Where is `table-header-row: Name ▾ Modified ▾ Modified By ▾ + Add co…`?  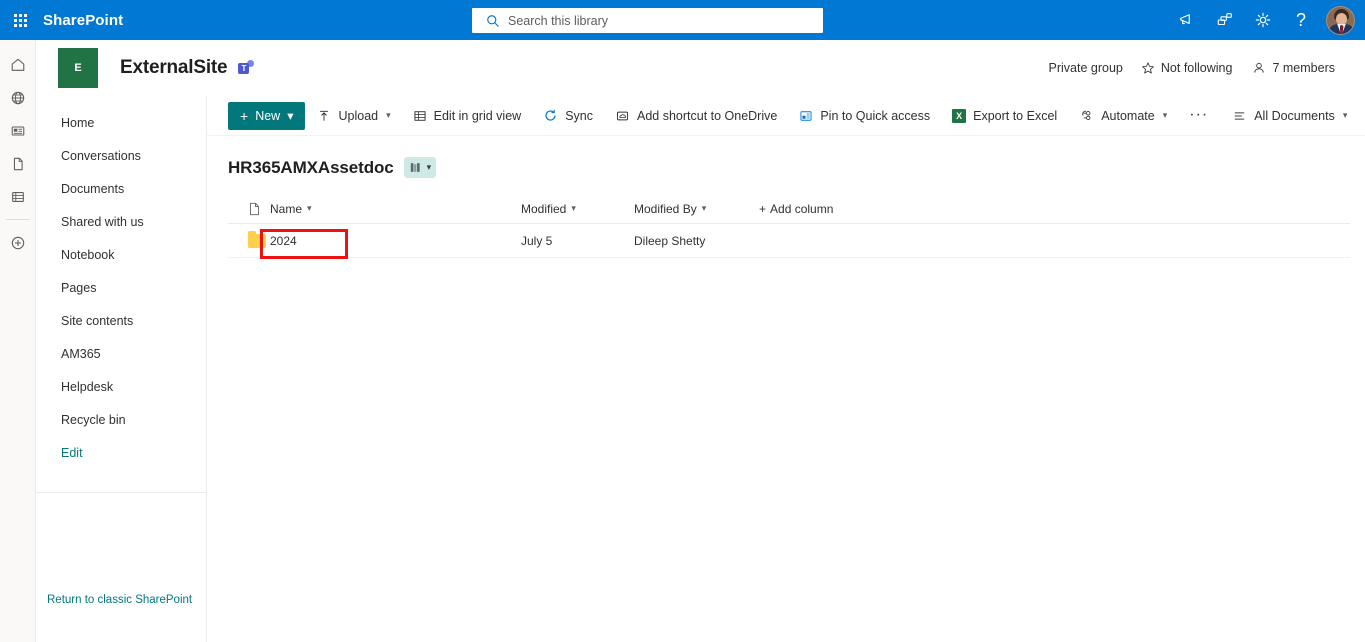
table-header-row: Name ▾ Modified ▾ Modified By ▾ + Add co… is located at coordinates (789, 209).